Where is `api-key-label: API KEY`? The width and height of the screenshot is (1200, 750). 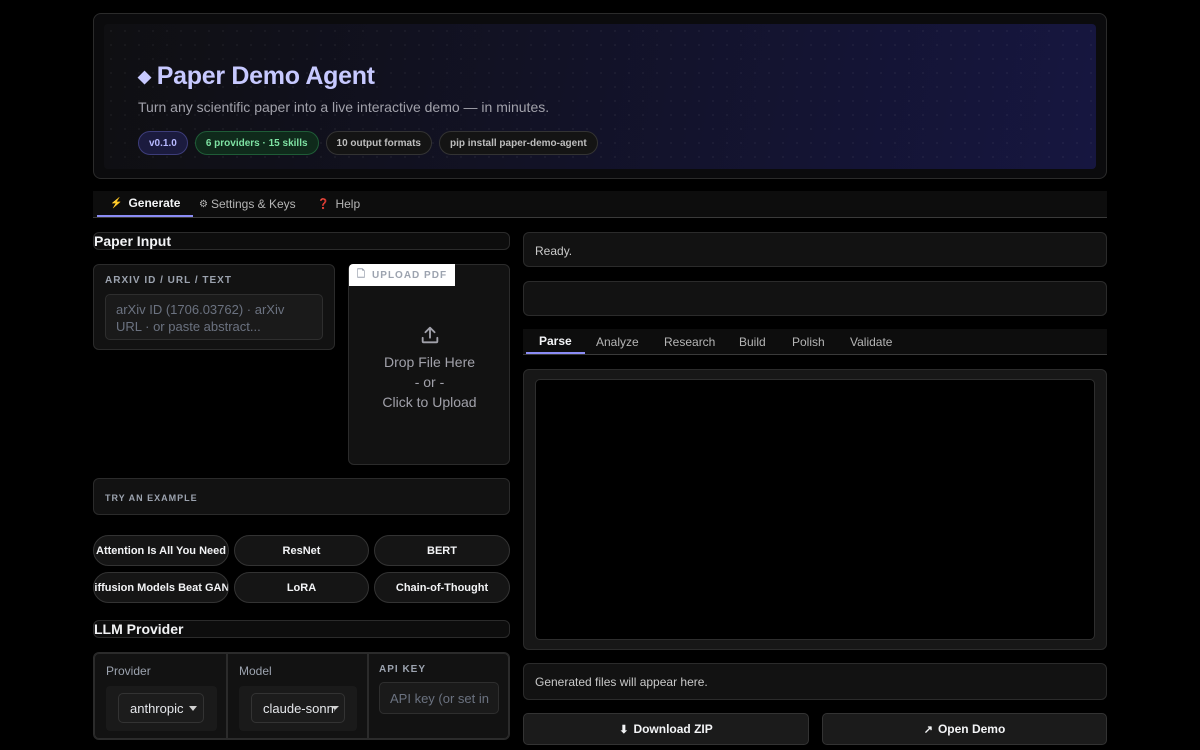
api-key-label: API KEY is located at coordinates (403, 669).